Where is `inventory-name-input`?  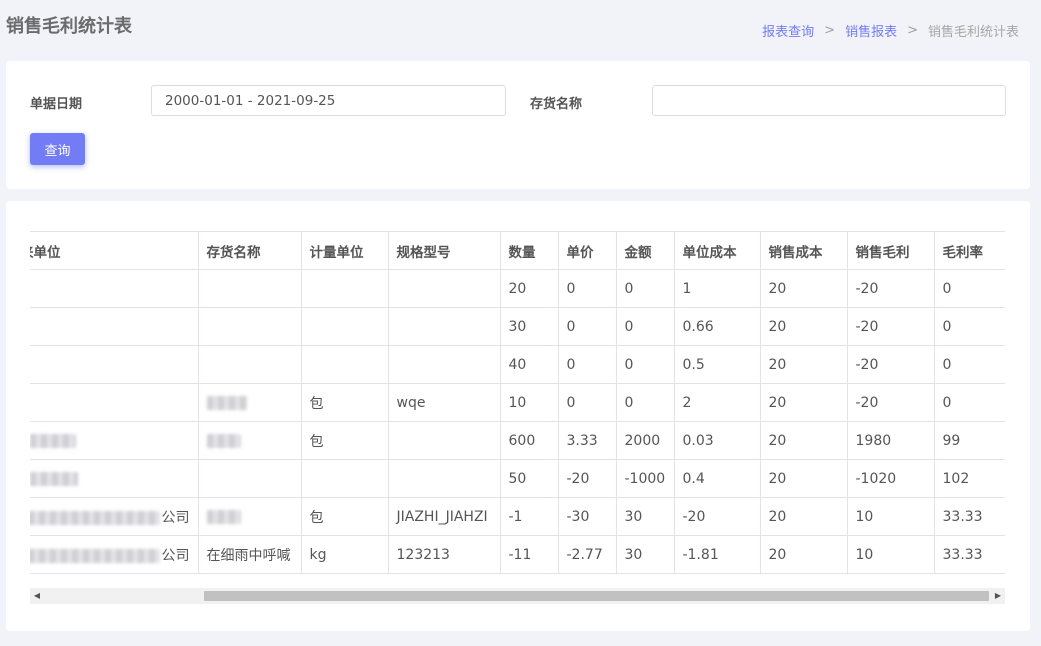
inventory-name-input is located at coordinates (829, 100).